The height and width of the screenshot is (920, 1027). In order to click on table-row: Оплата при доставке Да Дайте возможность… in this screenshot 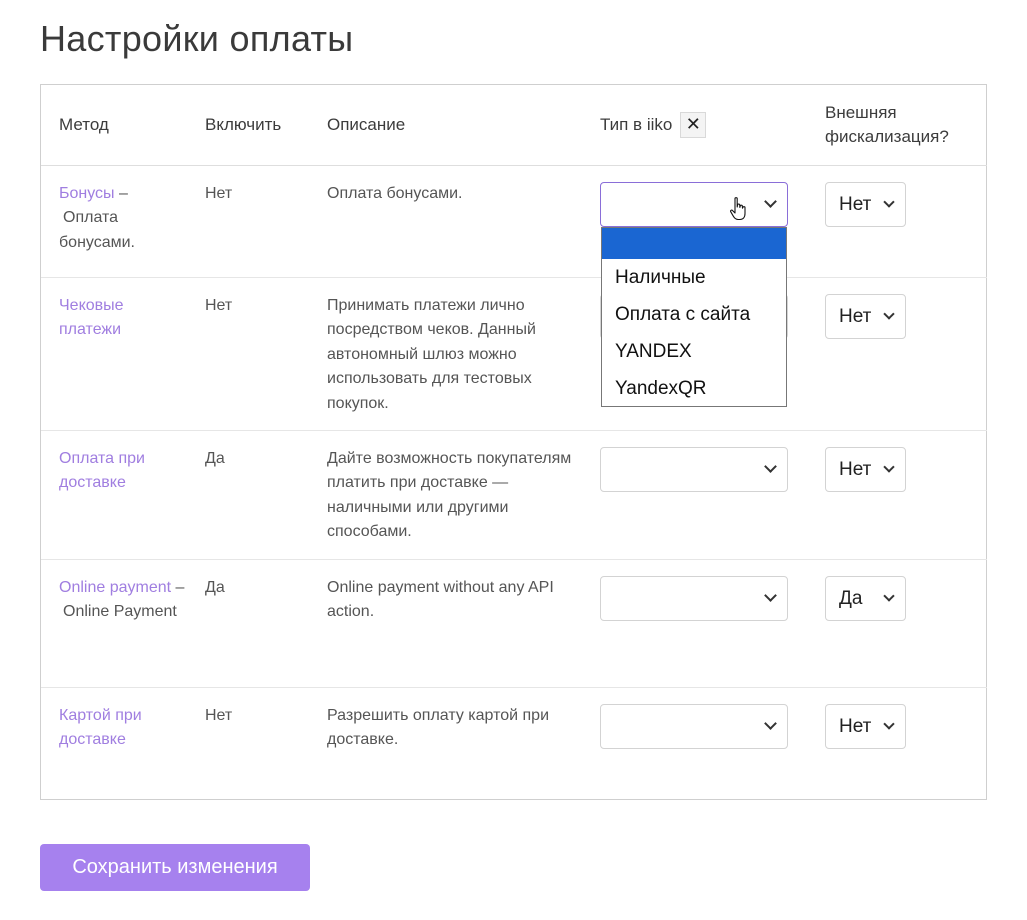, I will do `click(514, 495)`.